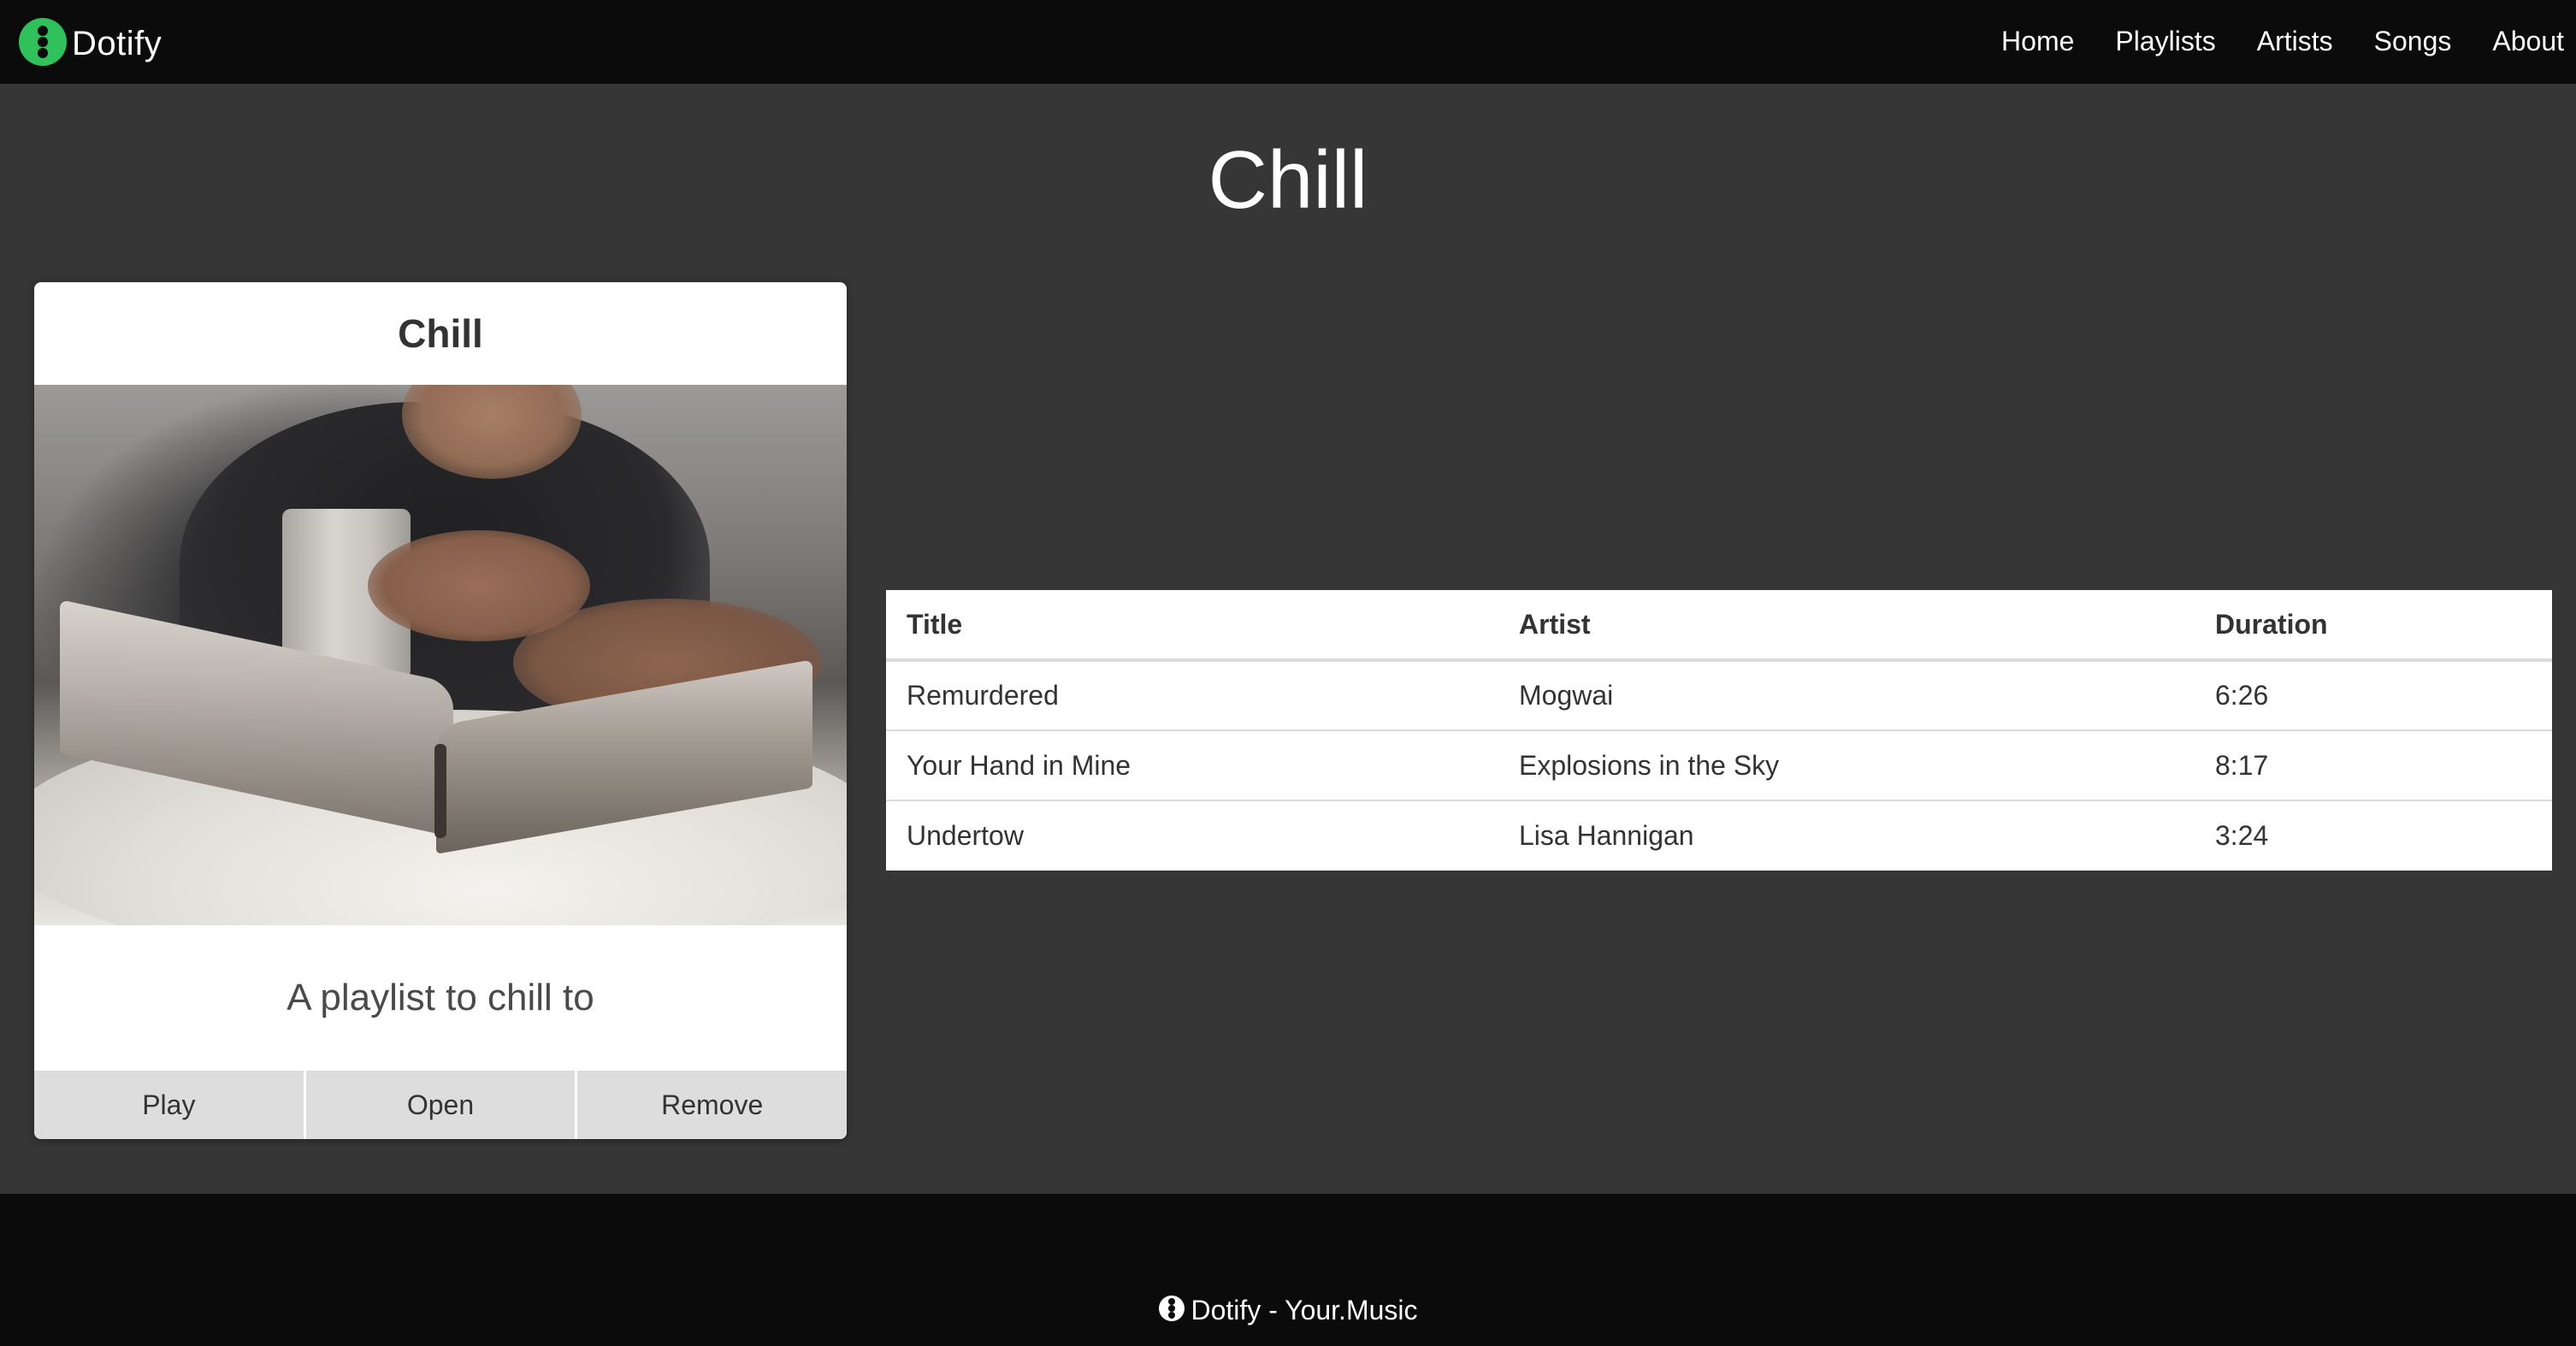 Image resolution: width=2576 pixels, height=1346 pixels. Describe the element at coordinates (2242, 695) in the screenshot. I see `song-duration-cell: 6:26` at that location.